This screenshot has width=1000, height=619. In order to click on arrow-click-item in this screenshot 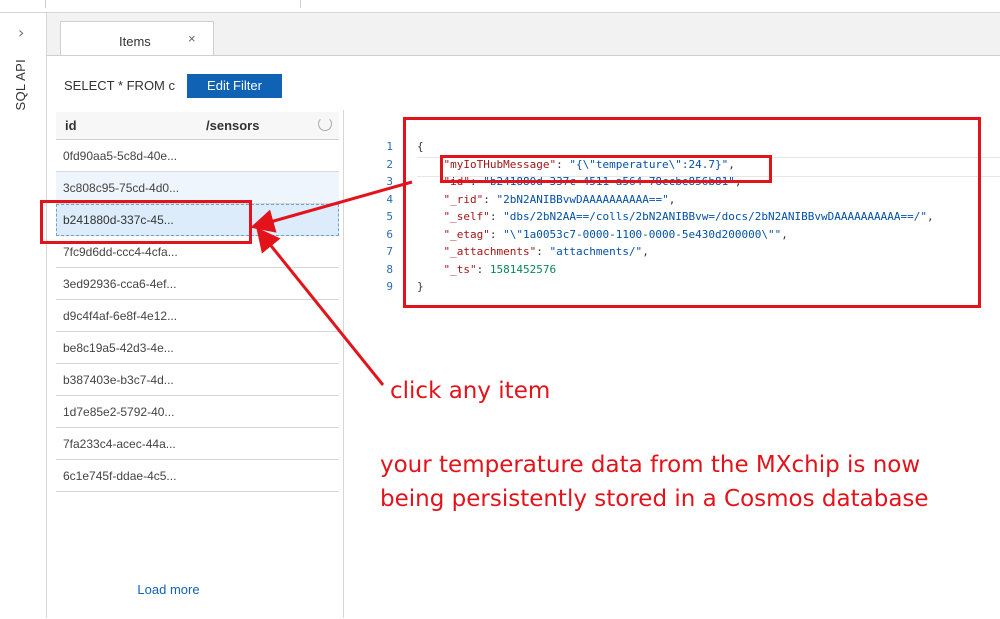, I will do `click(320, 306)`.